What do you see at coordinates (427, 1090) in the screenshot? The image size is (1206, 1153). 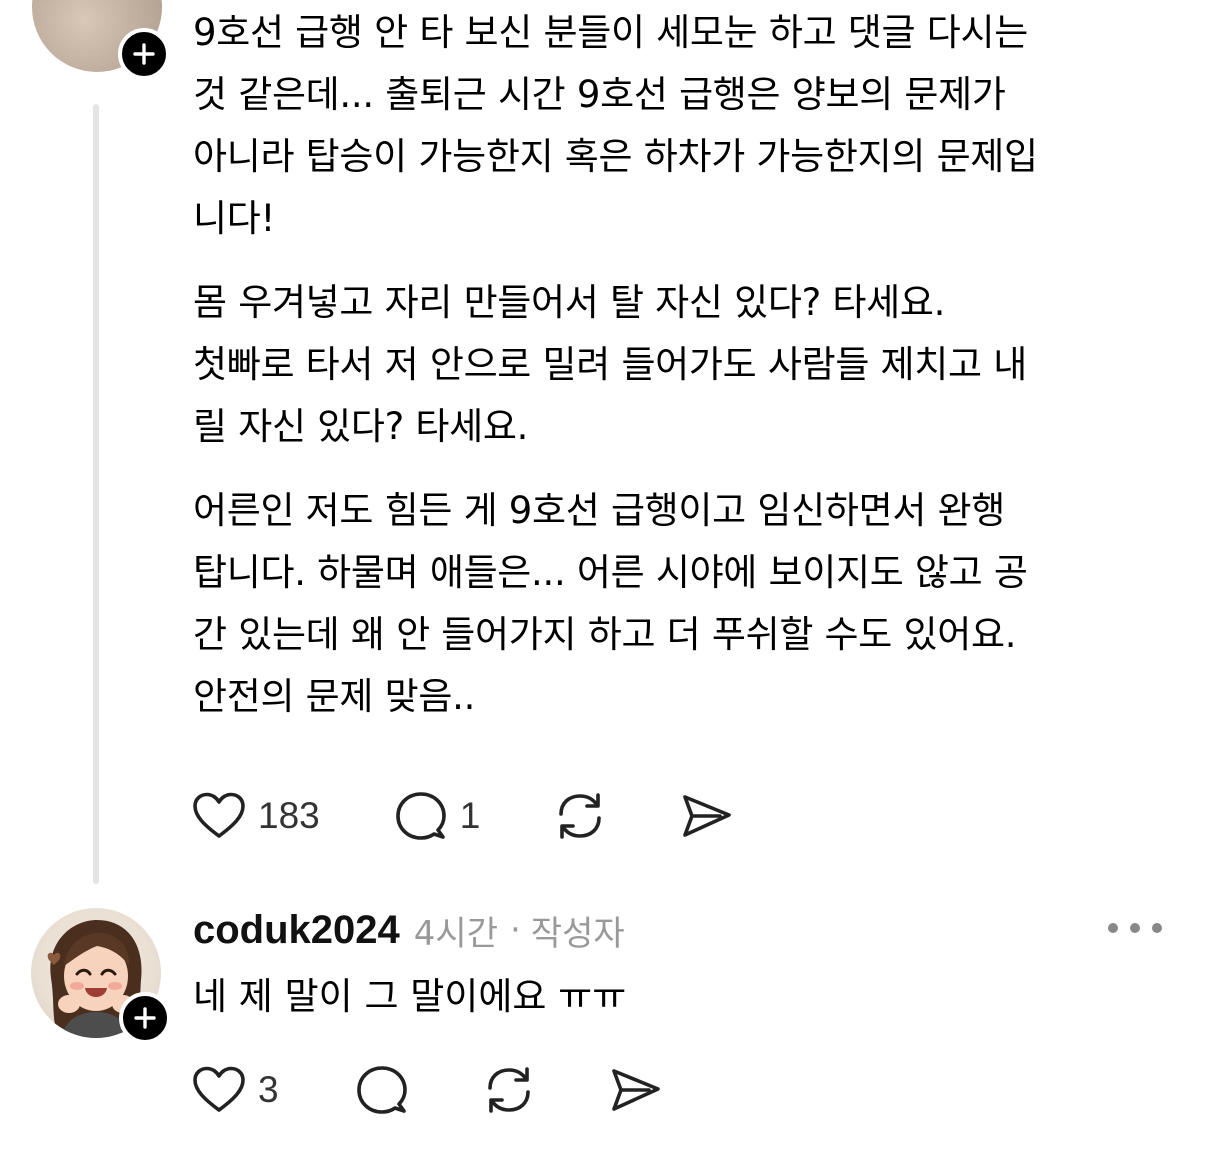 I see `comment-action-bar: 3` at bounding box center [427, 1090].